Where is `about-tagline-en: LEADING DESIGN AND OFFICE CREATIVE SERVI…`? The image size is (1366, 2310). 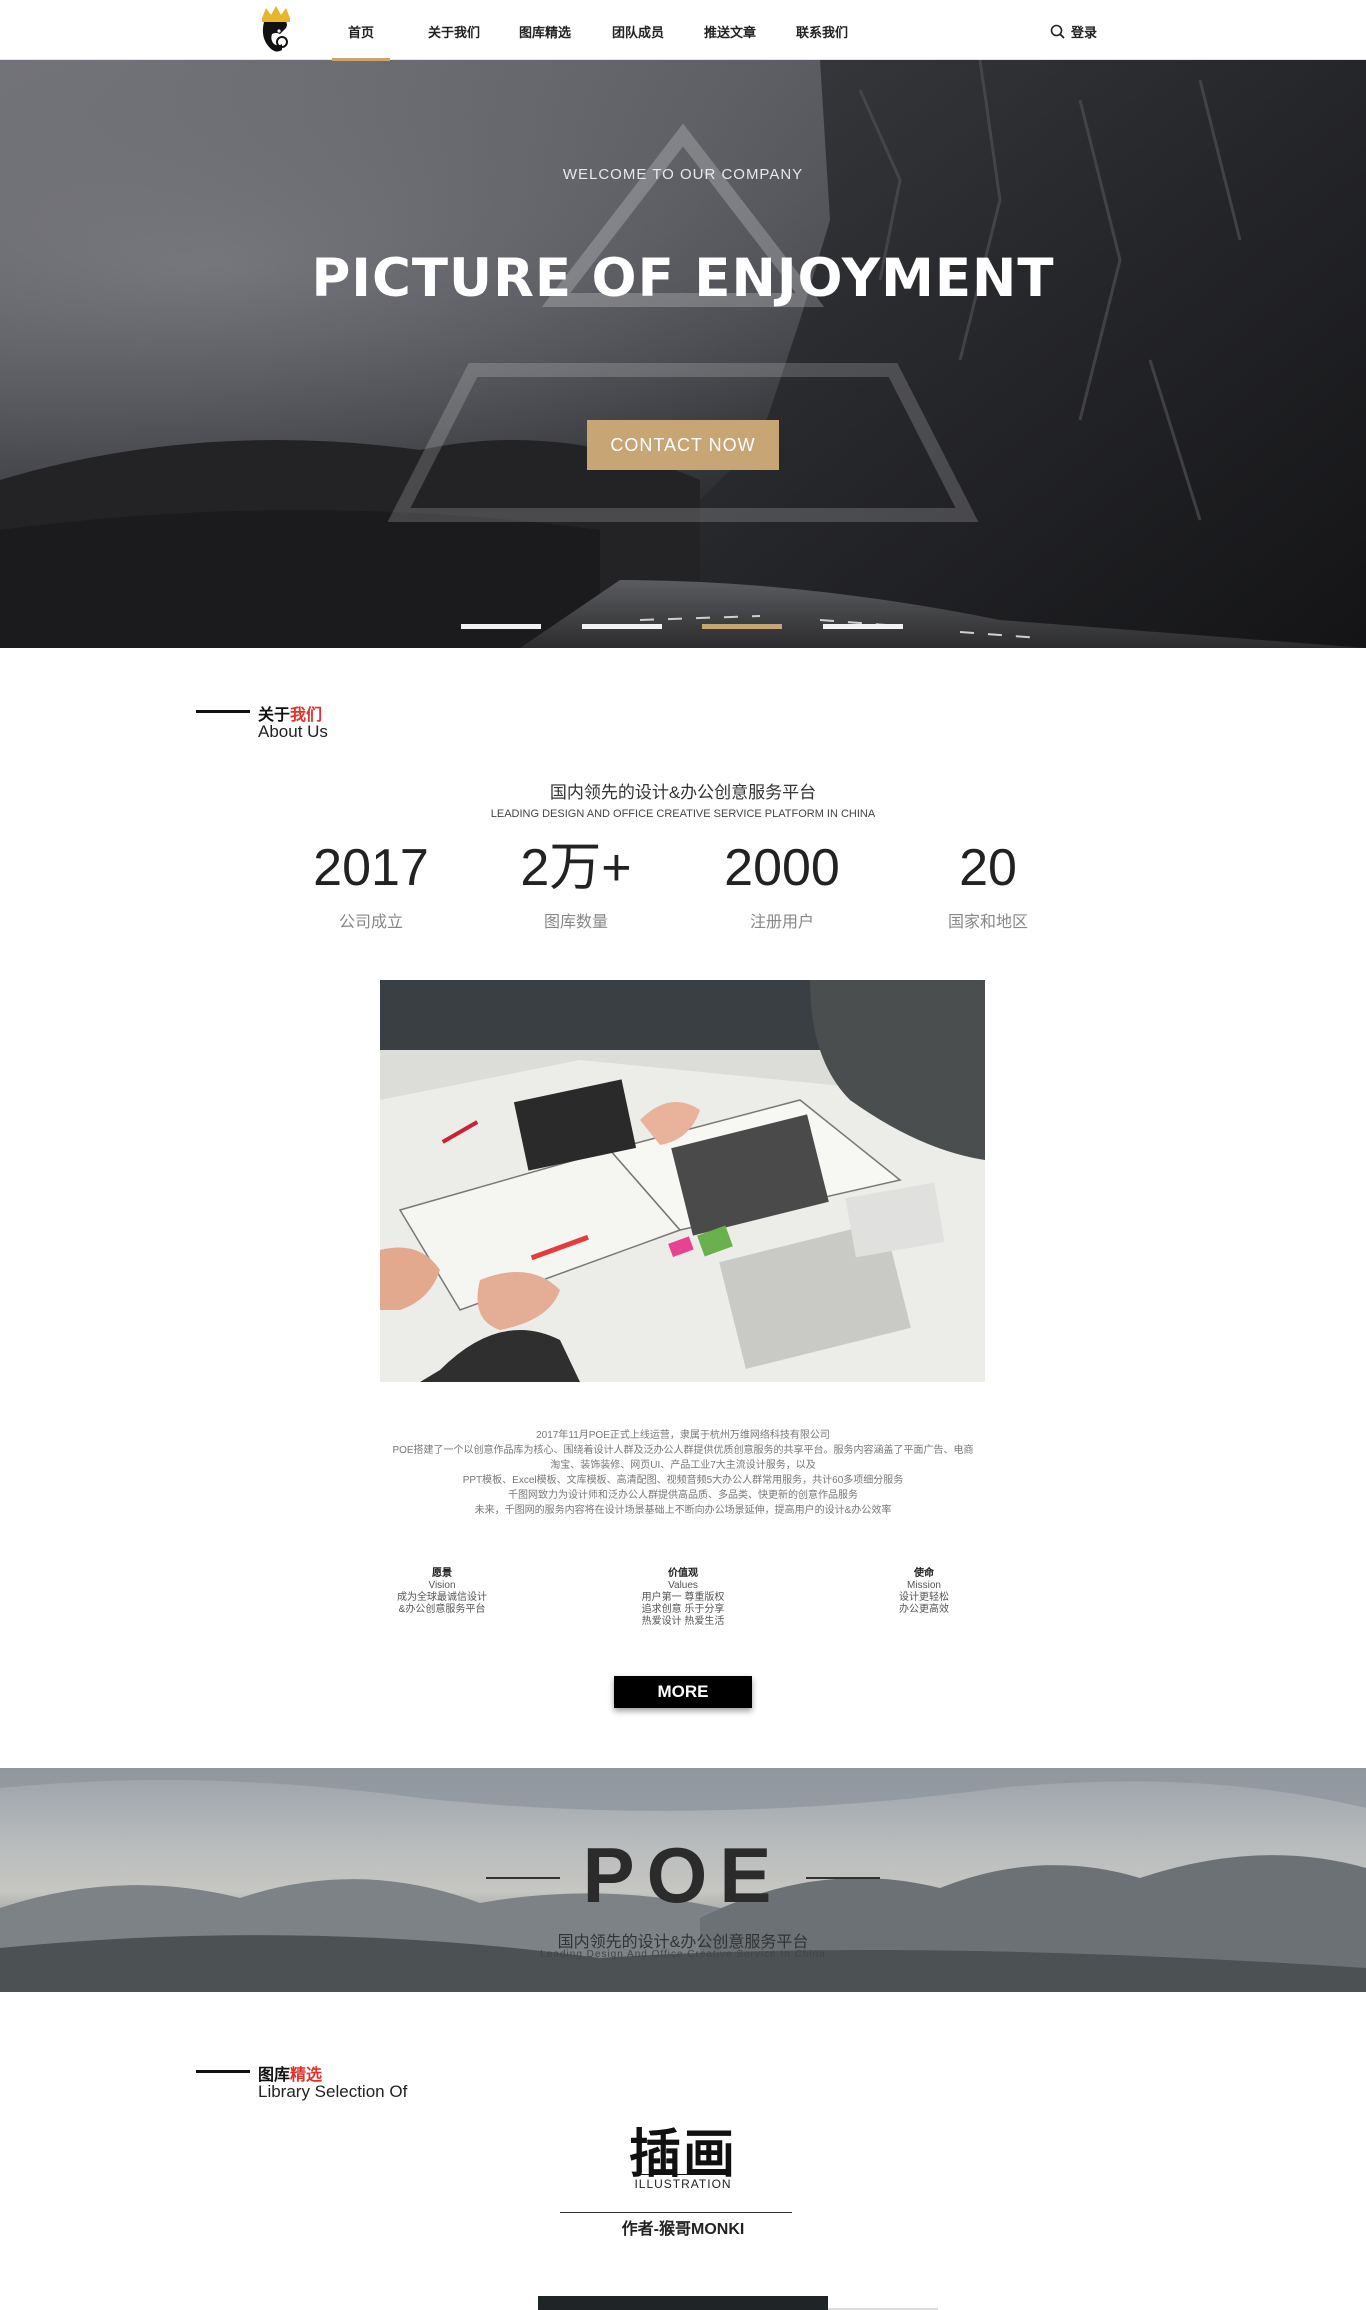
about-tagline-en: LEADING DESIGN AND OFFICE CREATIVE SERVI… is located at coordinates (683, 814).